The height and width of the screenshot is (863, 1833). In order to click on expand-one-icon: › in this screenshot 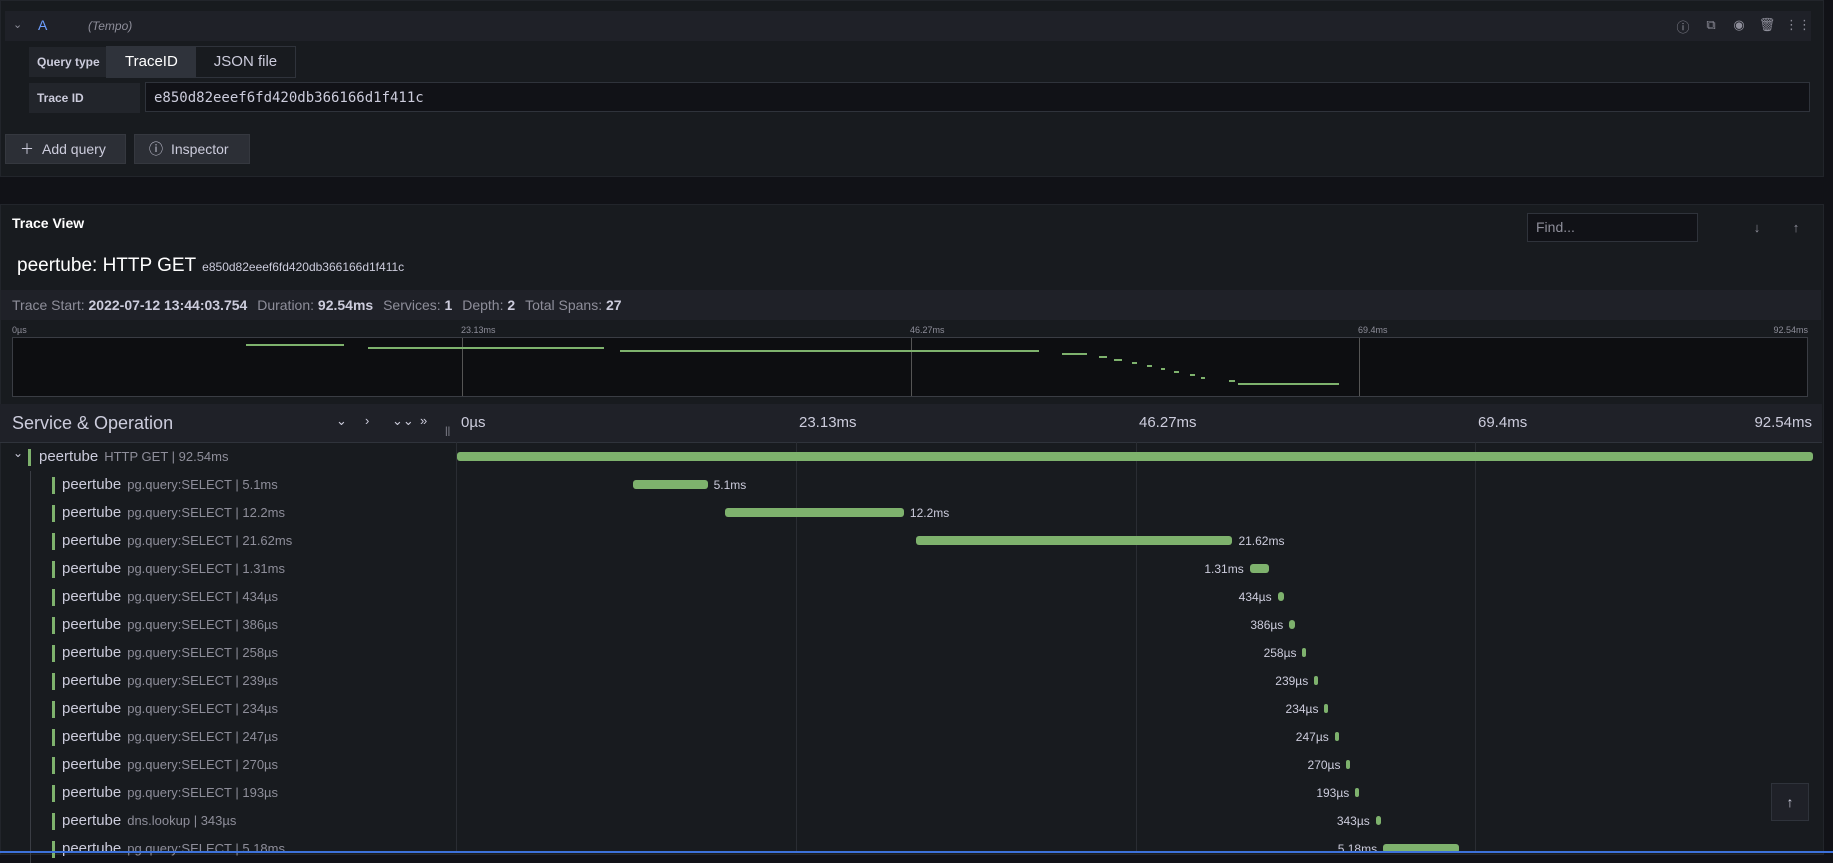, I will do `click(367, 420)`.